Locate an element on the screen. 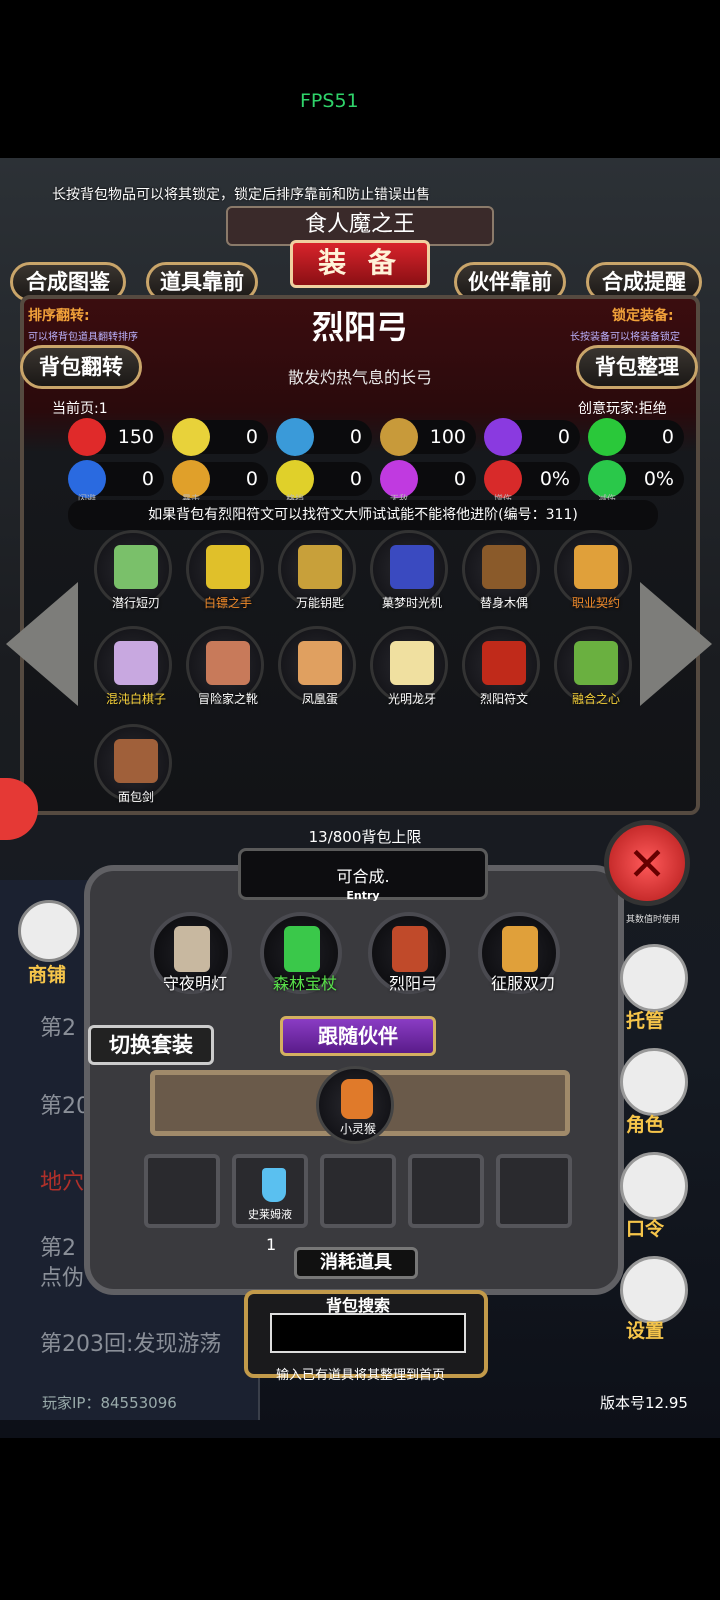 Image resolution: width=720 pixels, height=1600 pixels. stat-value: 150 is located at coordinates (135, 437).